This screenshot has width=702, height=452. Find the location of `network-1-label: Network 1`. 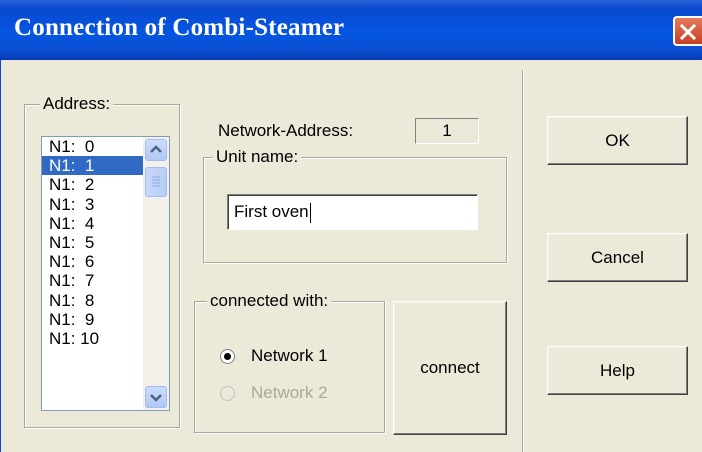

network-1-label: Network 1 is located at coordinates (289, 356).